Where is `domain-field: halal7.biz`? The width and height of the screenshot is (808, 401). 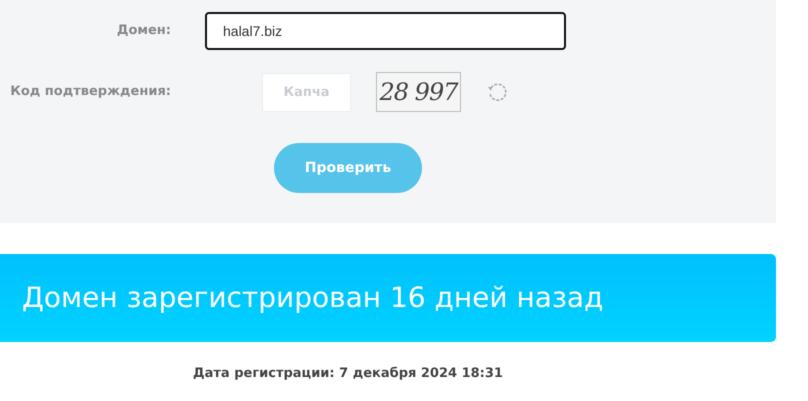
domain-field: halal7.biz is located at coordinates (385, 31).